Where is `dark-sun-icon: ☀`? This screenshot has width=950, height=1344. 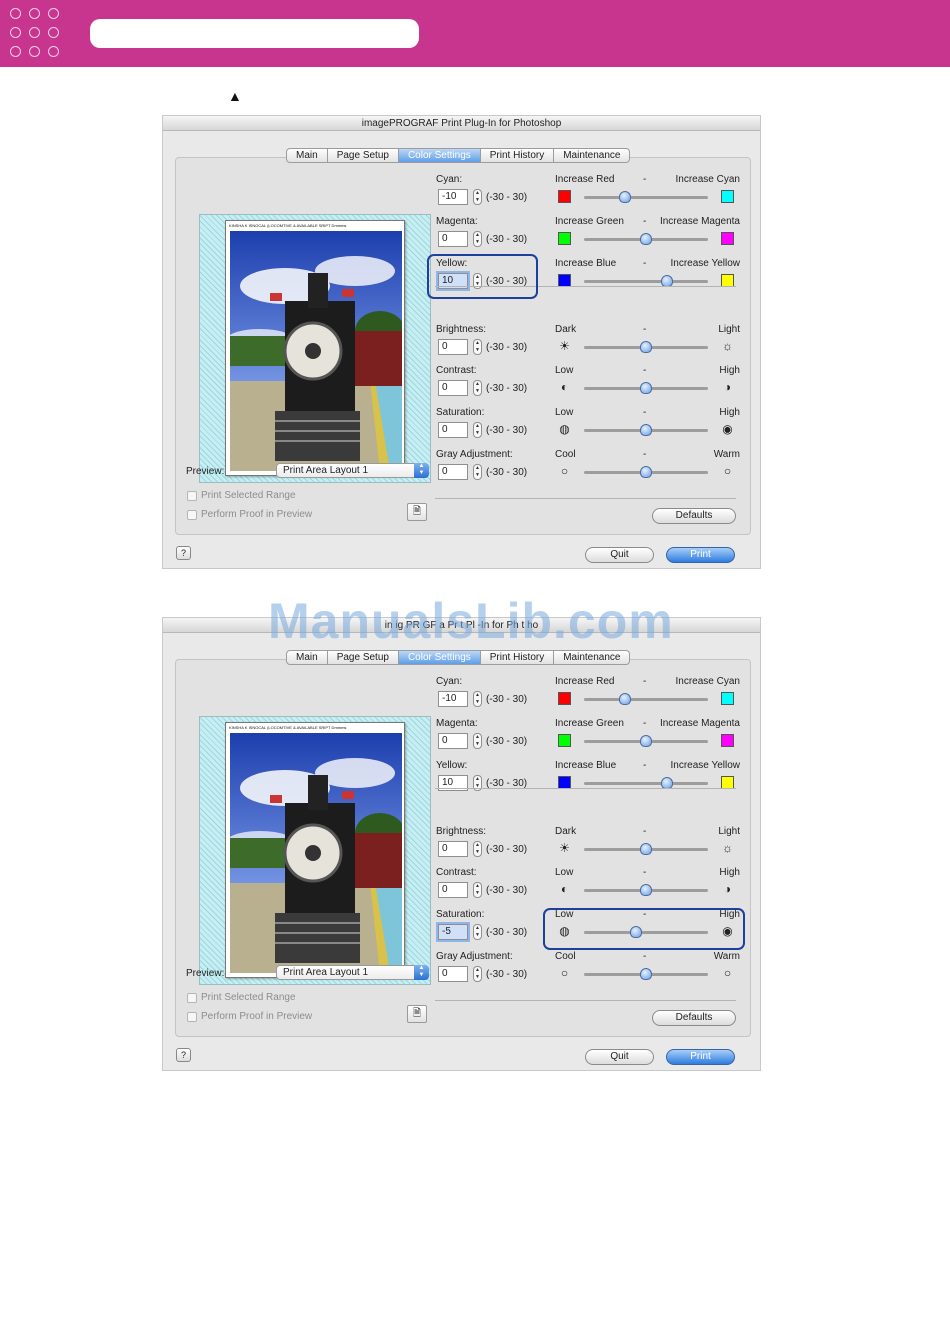
dark-sun-icon: ☀ is located at coordinates (564, 848).